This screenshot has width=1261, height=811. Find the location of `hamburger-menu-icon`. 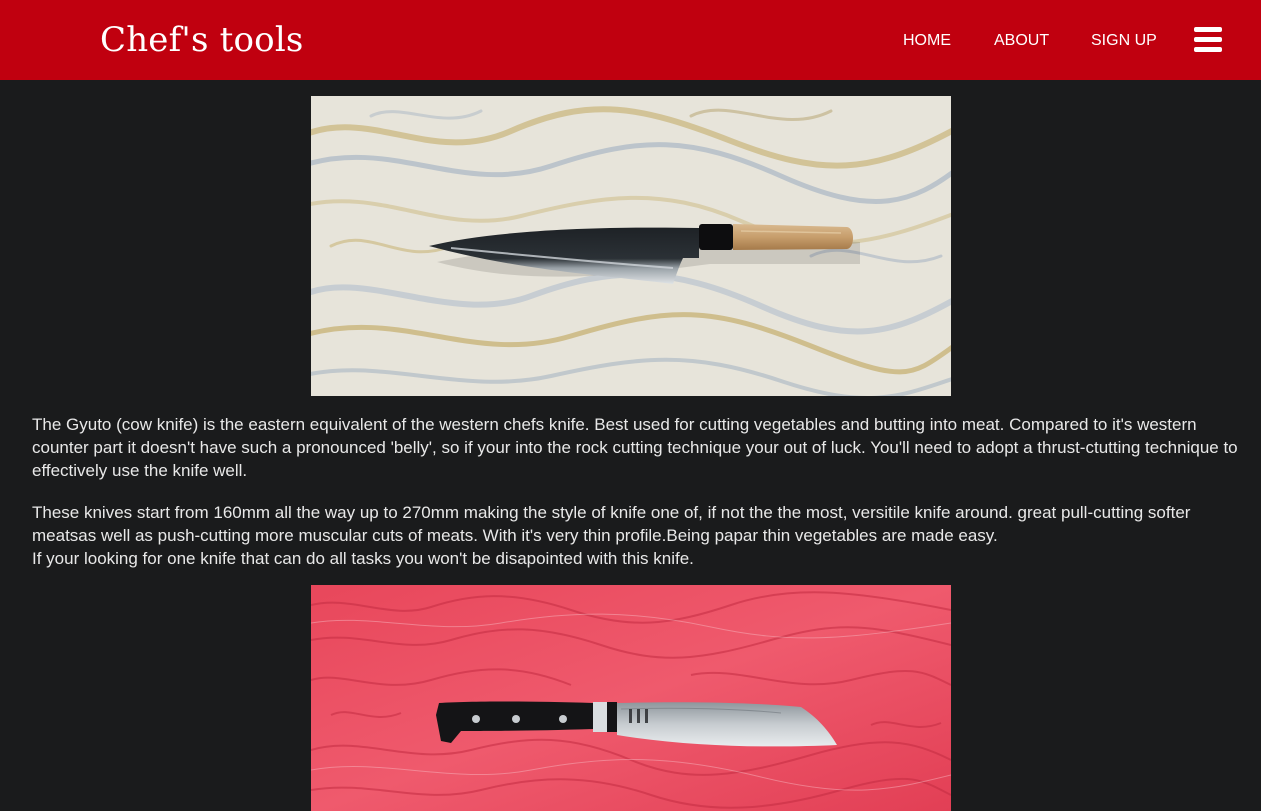

hamburger-menu-icon is located at coordinates (1208, 40).